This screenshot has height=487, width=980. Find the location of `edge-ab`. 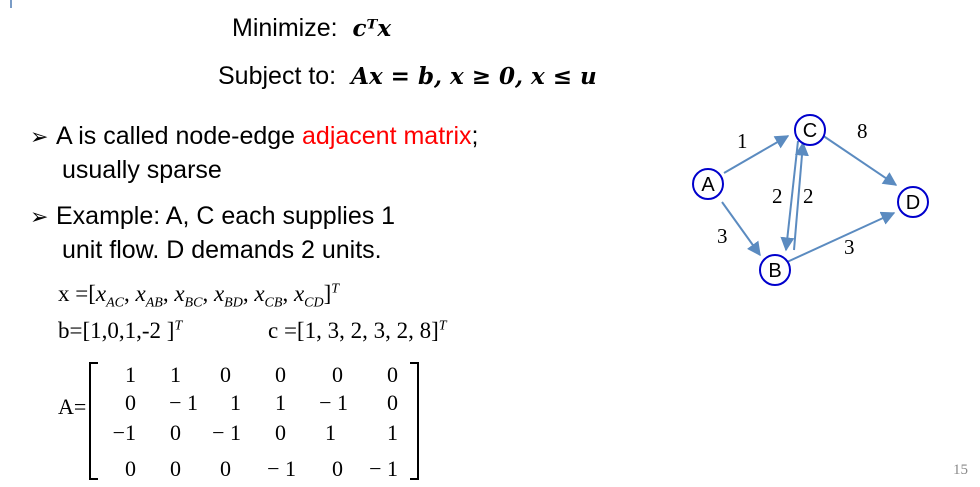

edge-ab is located at coordinates (741, 229).